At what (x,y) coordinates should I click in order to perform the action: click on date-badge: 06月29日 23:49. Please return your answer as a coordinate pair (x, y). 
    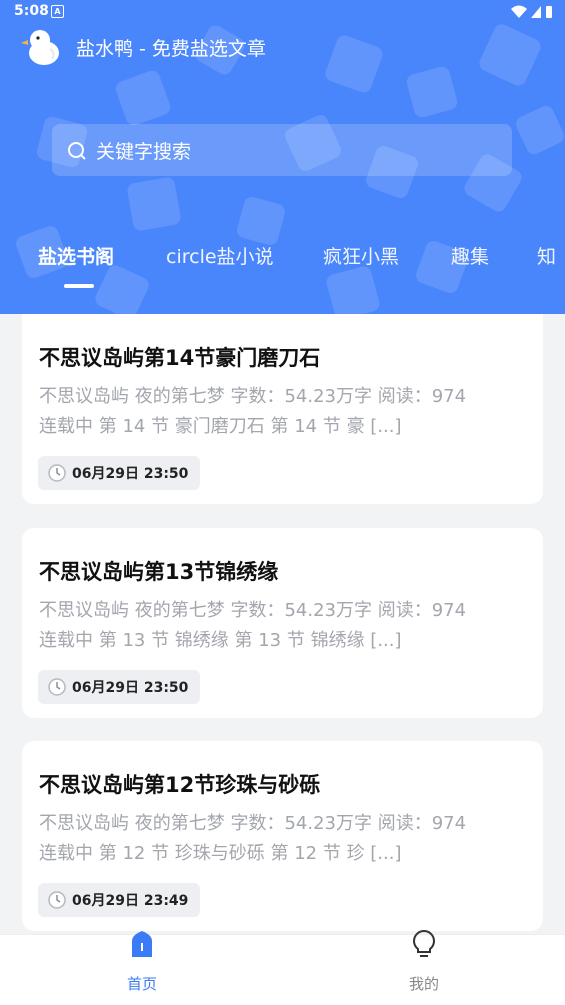
    Looking at the image, I should click on (119, 900).